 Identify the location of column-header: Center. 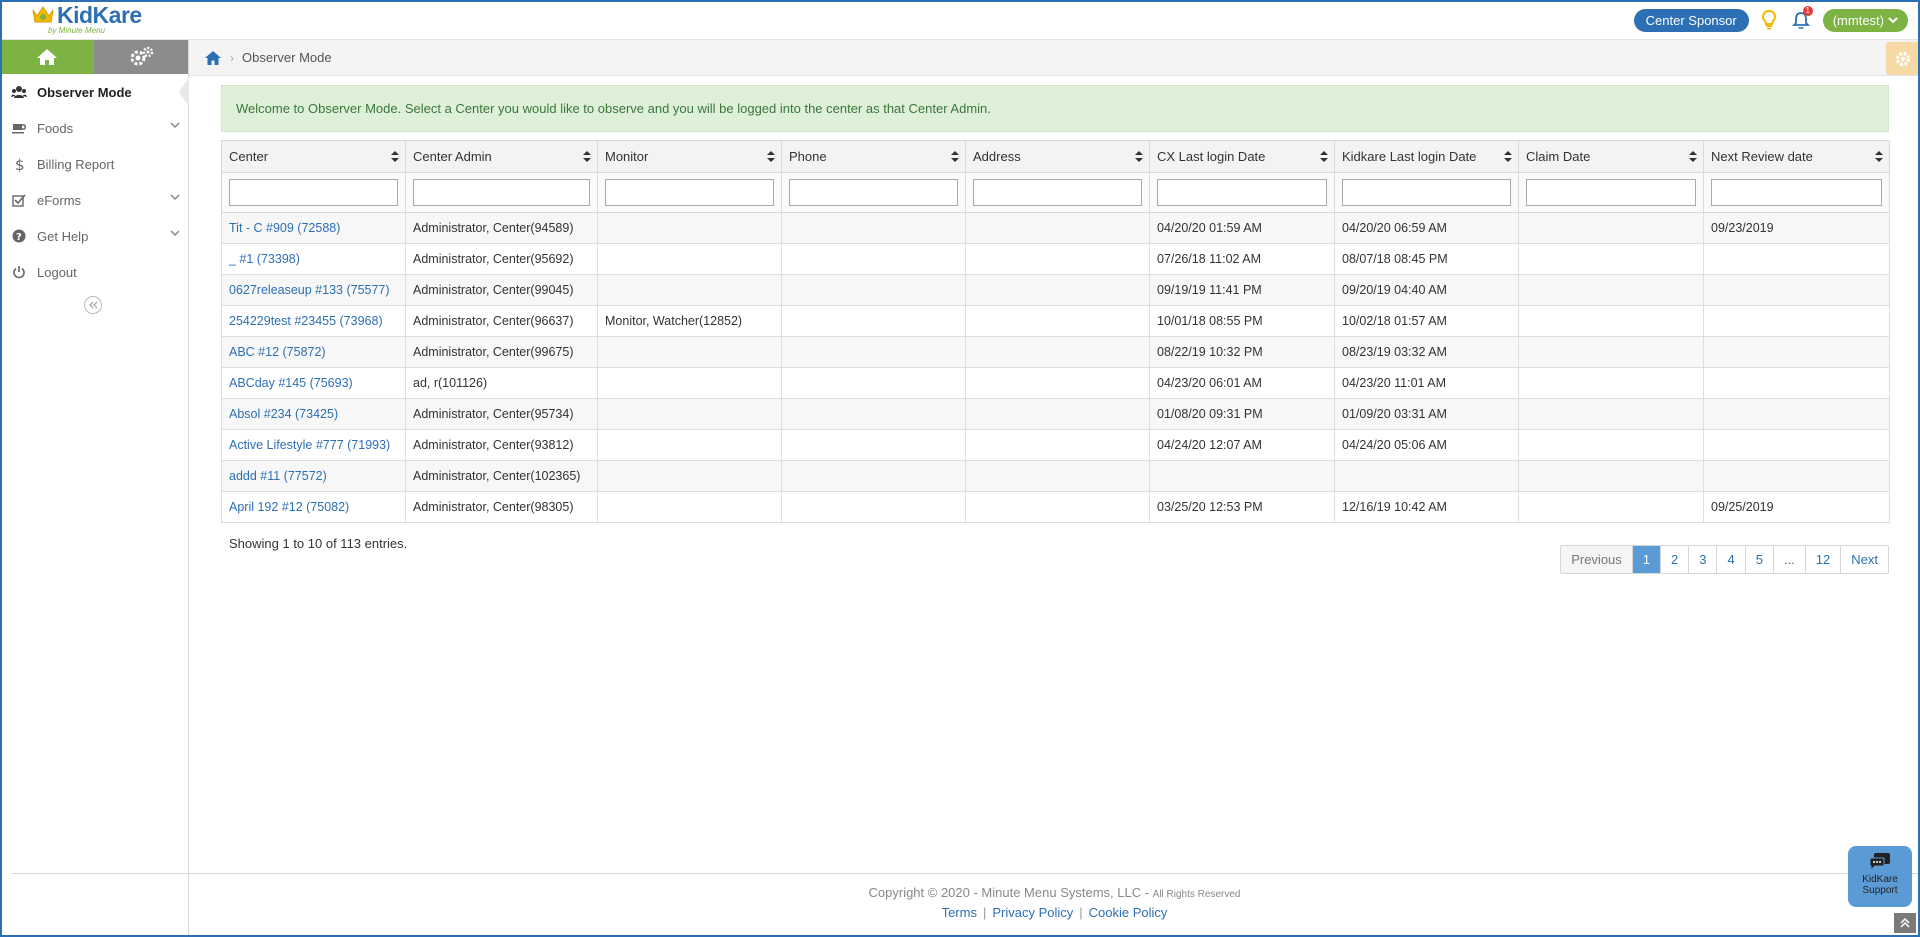
(313, 156).